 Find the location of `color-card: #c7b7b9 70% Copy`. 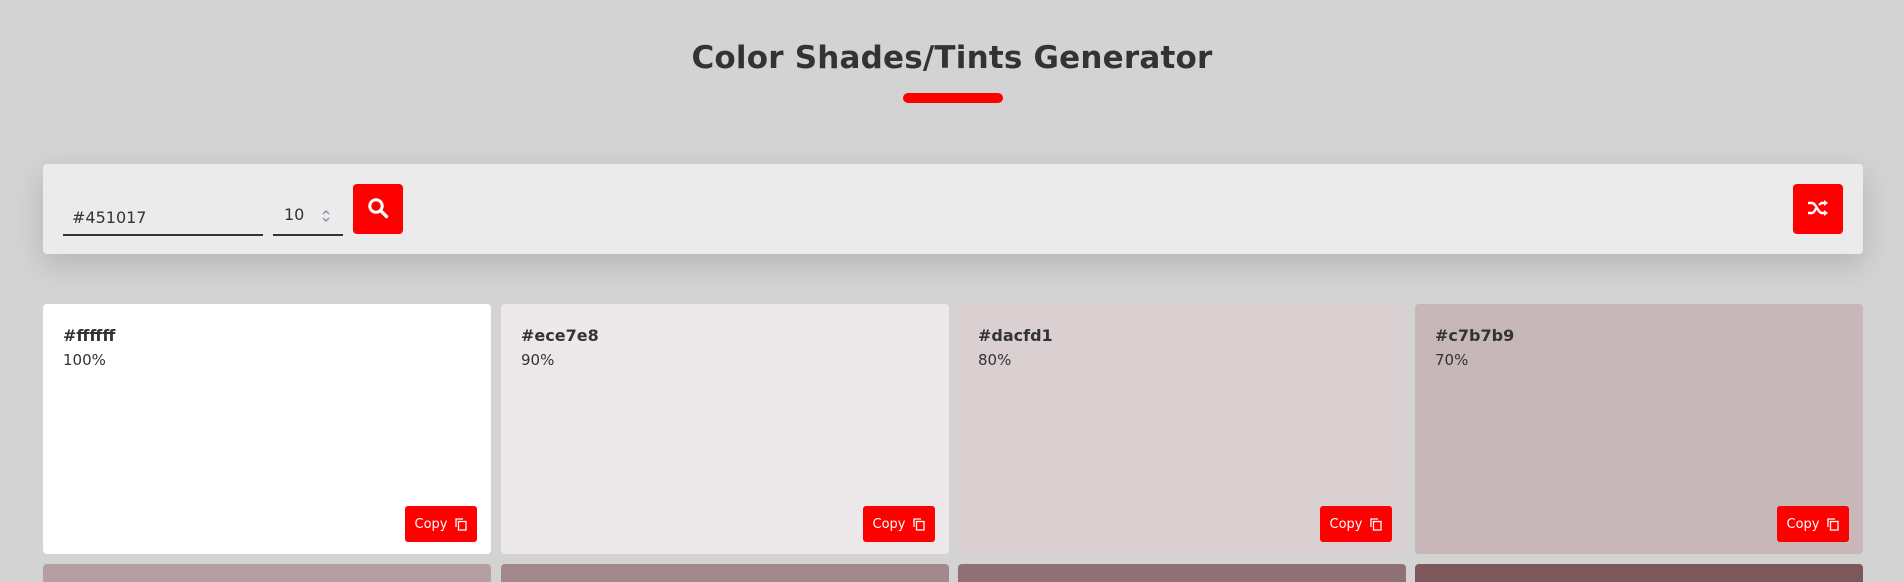

color-card: #c7b7b9 70% Copy is located at coordinates (1639, 429).